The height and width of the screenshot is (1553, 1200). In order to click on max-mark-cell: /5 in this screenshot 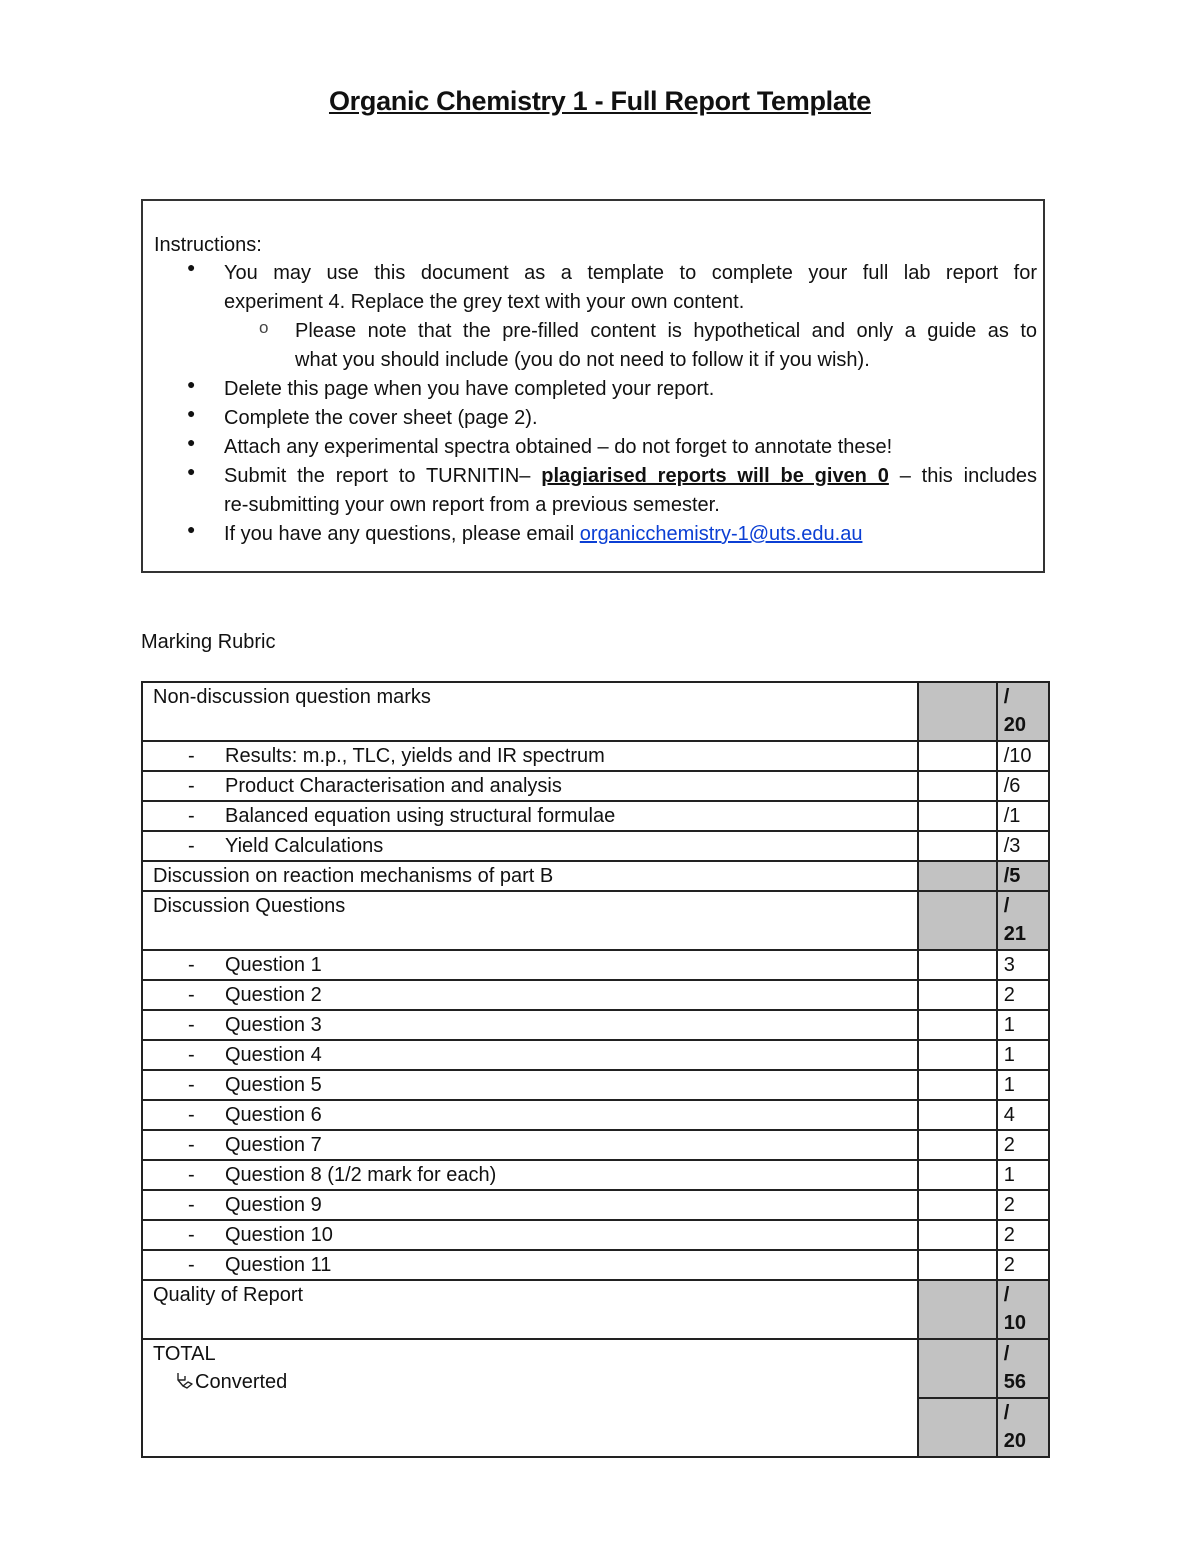, I will do `click(1023, 876)`.